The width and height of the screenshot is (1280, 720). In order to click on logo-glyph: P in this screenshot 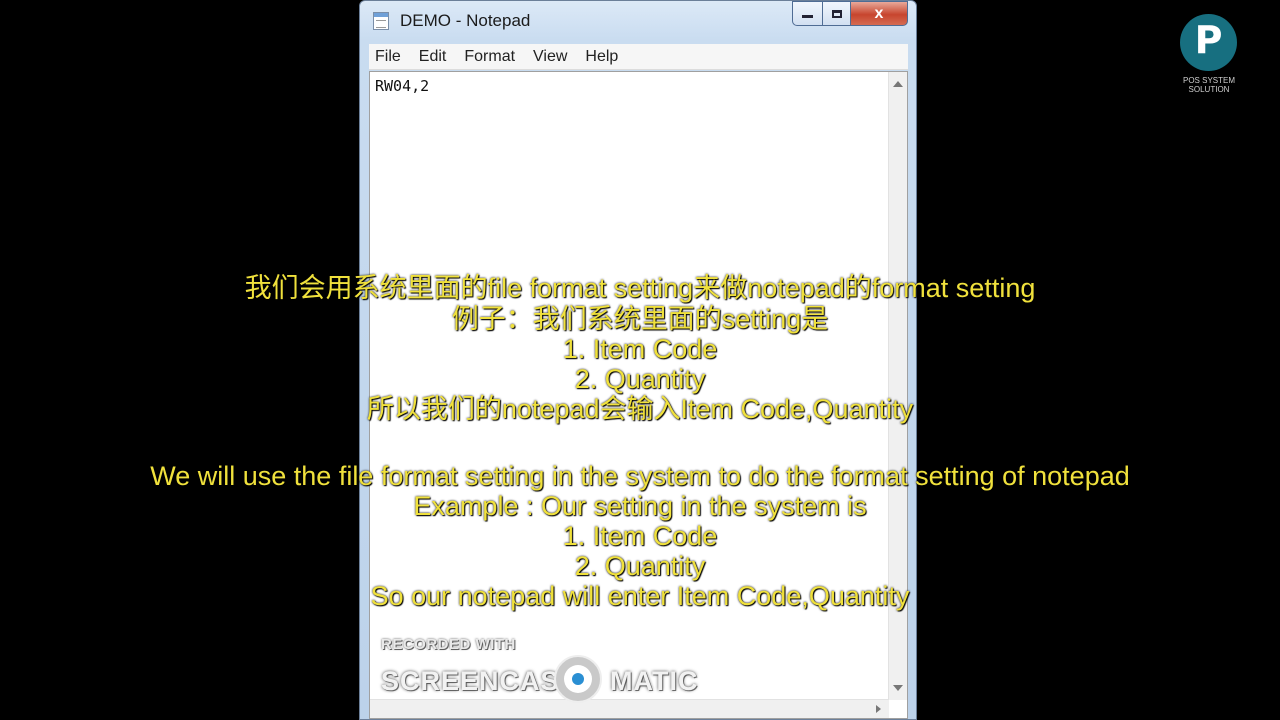, I will do `click(1208, 40)`.